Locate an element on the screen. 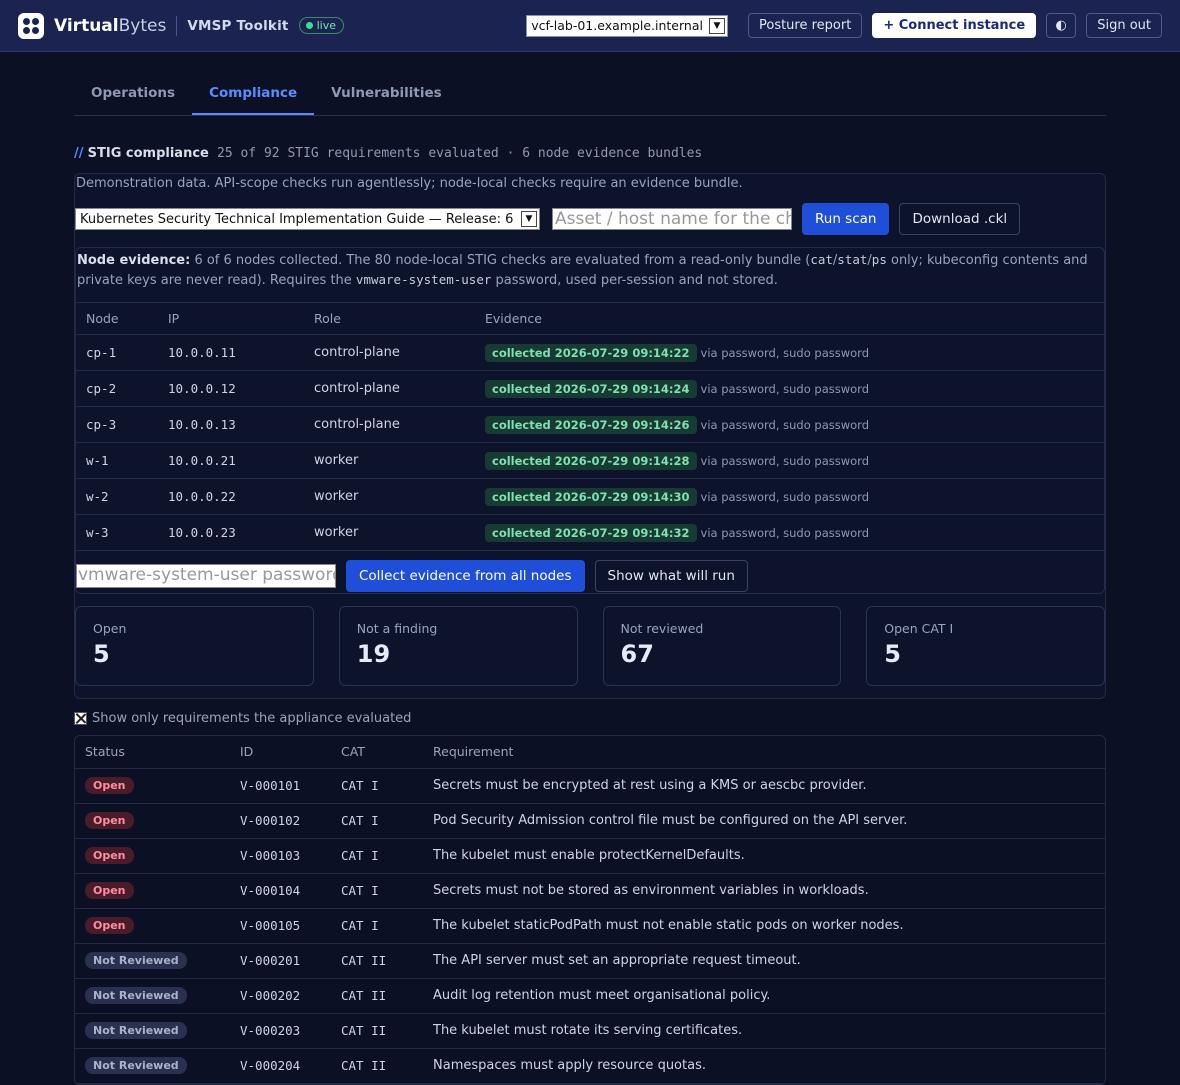 The height and width of the screenshot is (1085, 1180). asset-input: Asset / host name for the ch is located at coordinates (672, 219).